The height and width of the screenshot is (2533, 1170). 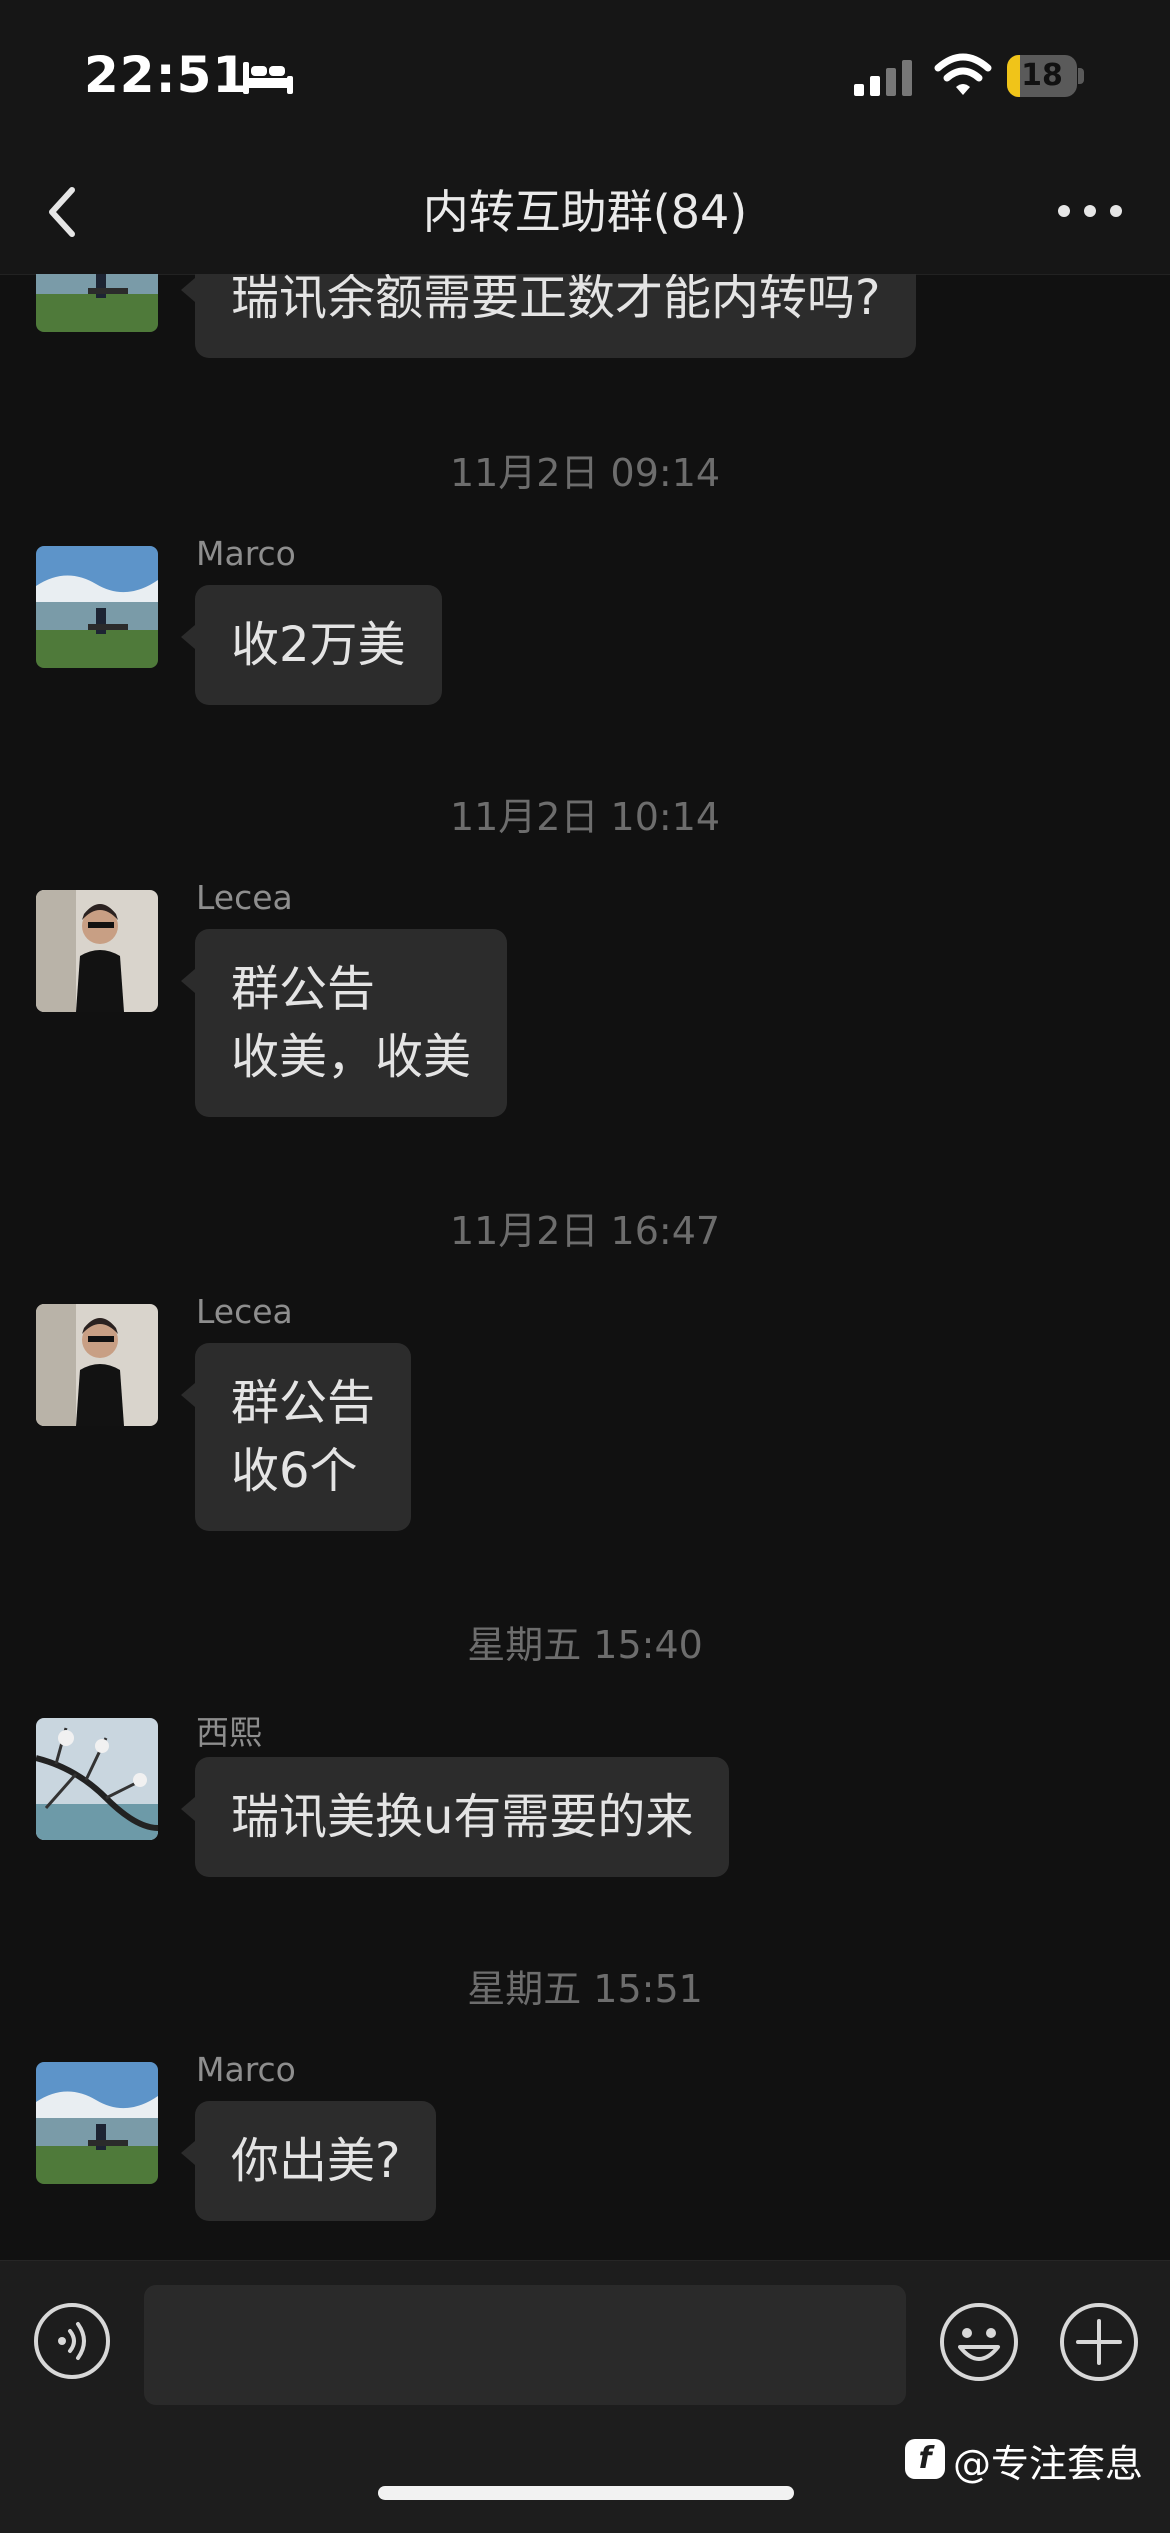 I want to click on status-bar: 22:51 18, so click(x=585, y=75).